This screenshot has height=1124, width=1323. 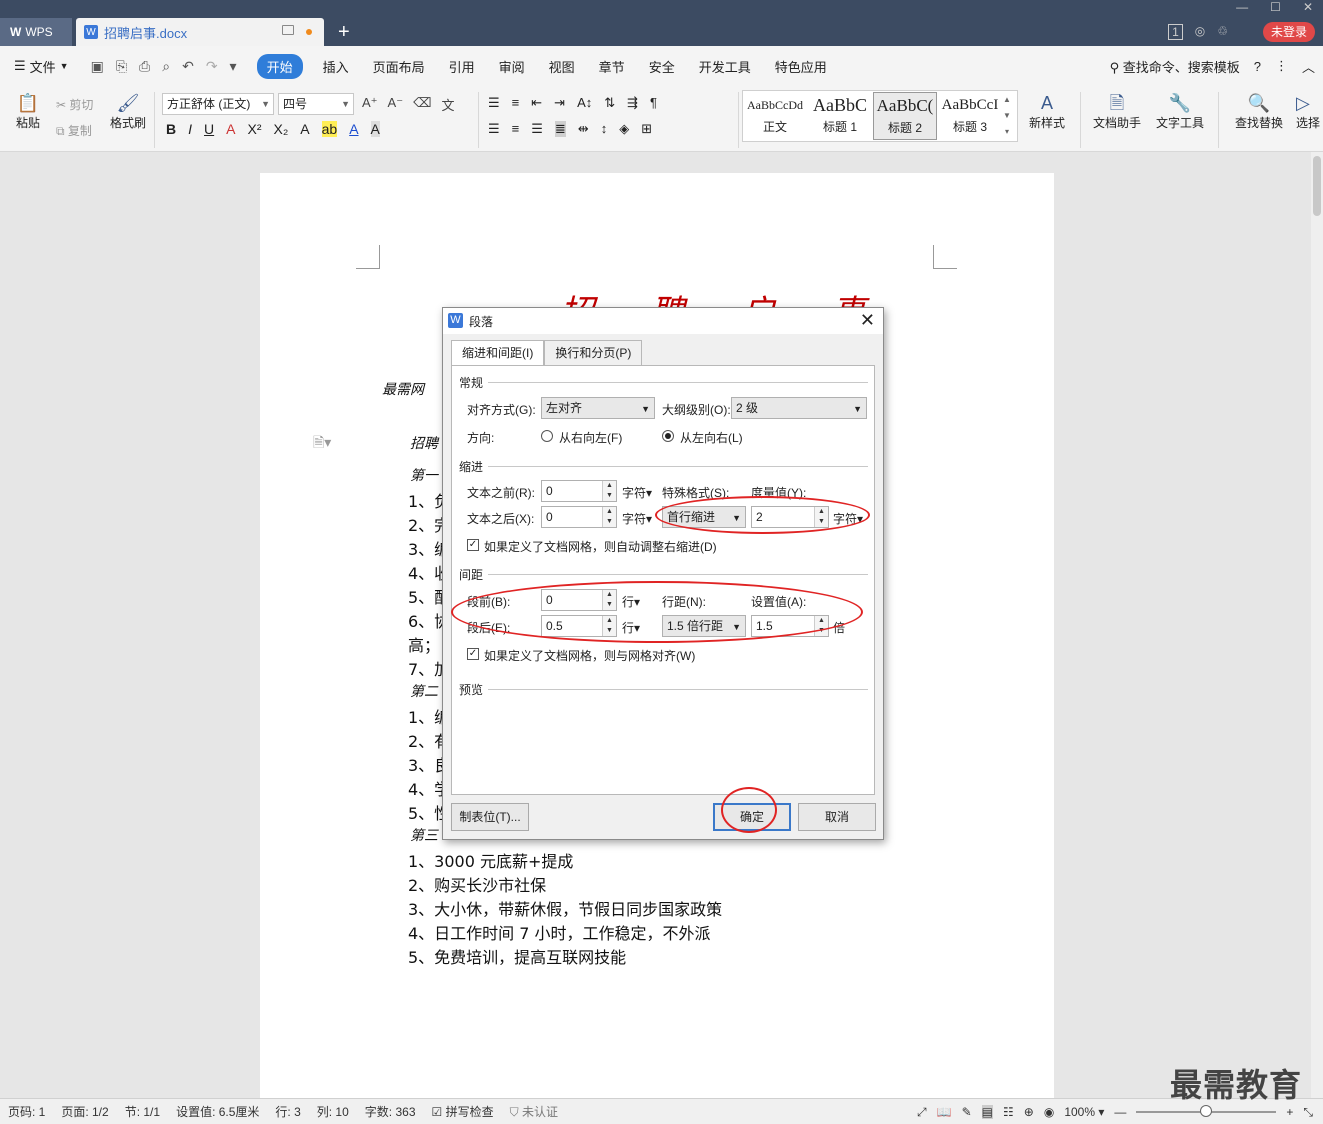 I want to click on close-icon: ✕, so click(x=867, y=320).